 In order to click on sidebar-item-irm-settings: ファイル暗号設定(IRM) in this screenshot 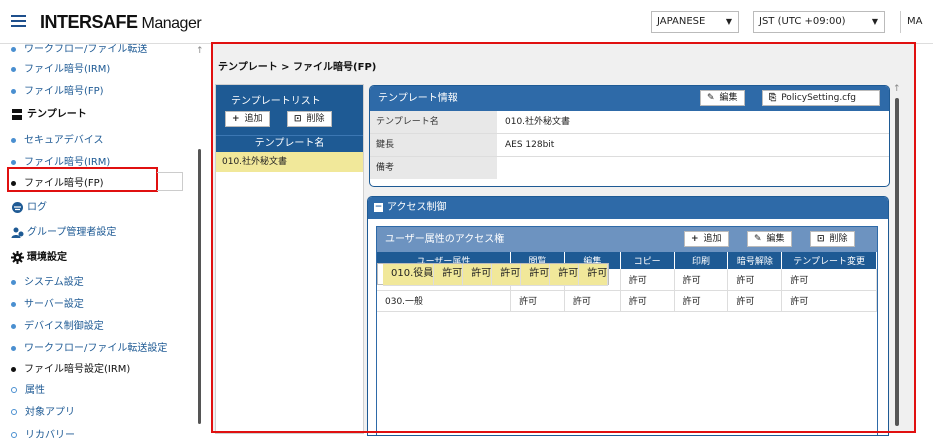, I will do `click(70, 367)`.